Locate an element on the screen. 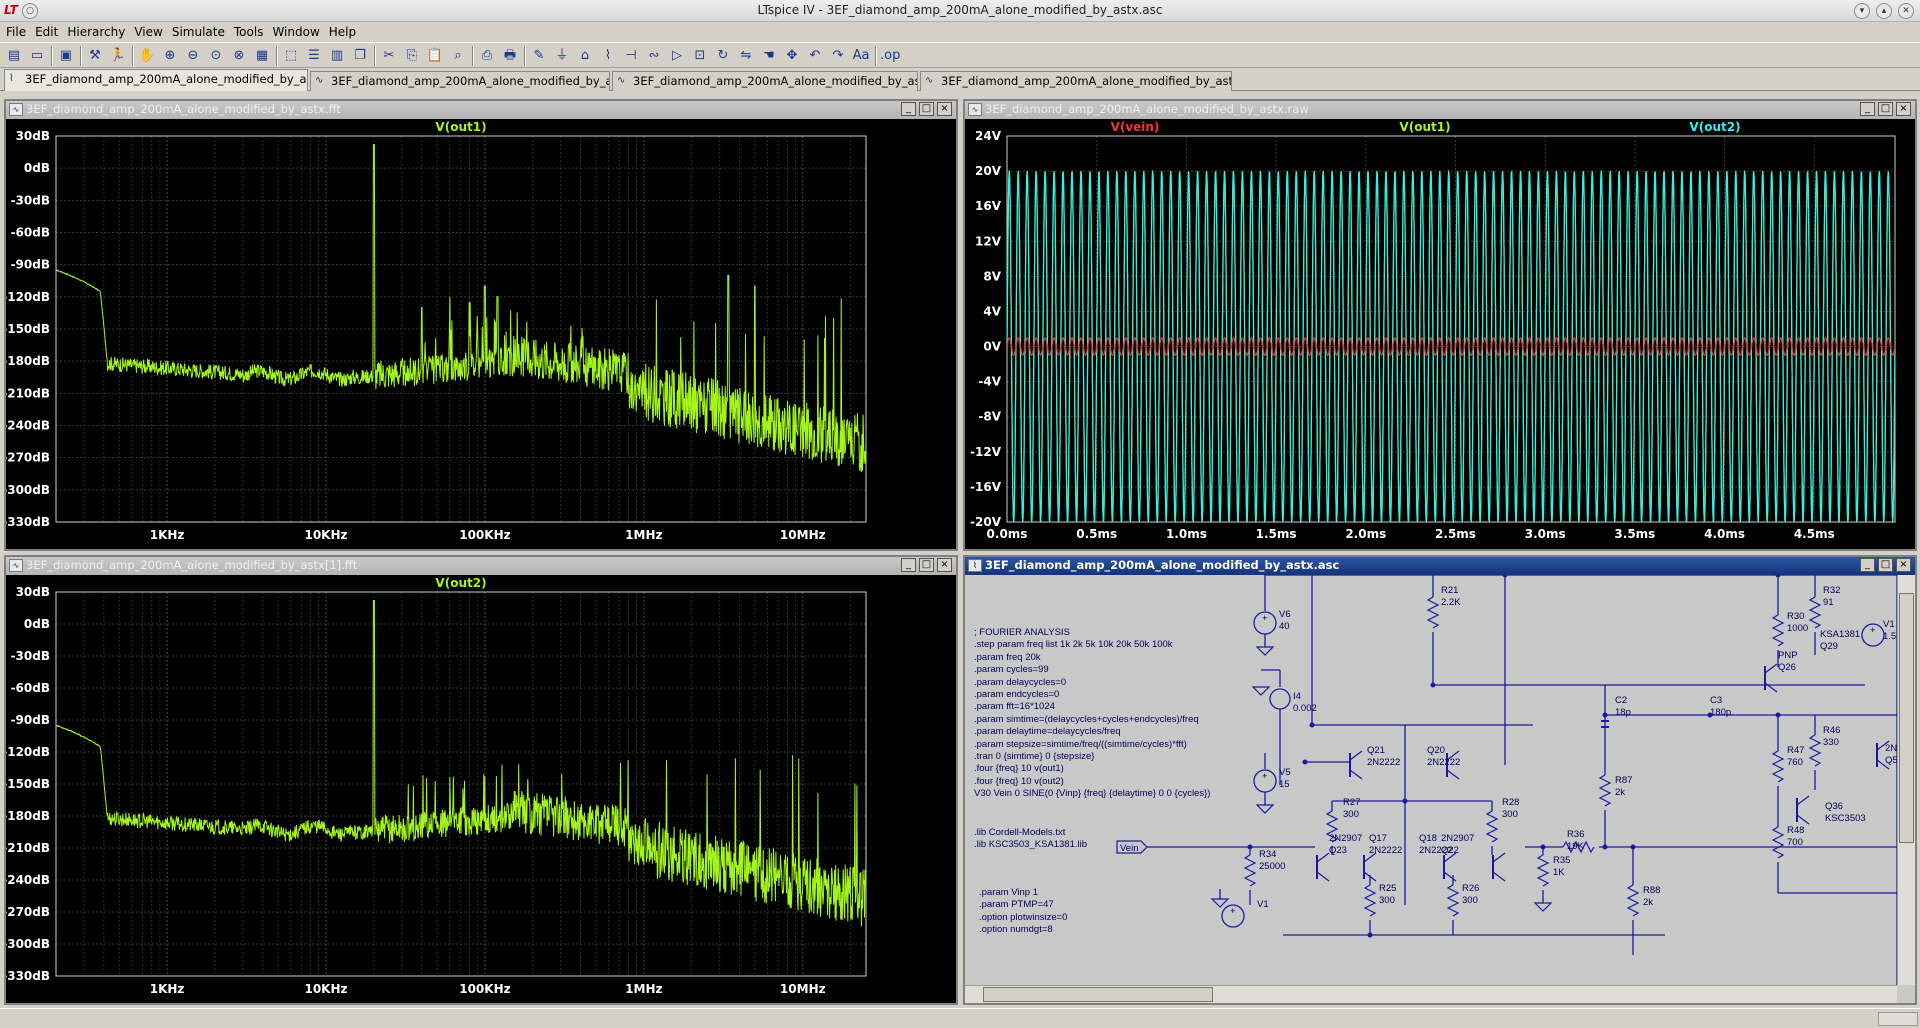  text-icon: Aa is located at coordinates (861, 56).